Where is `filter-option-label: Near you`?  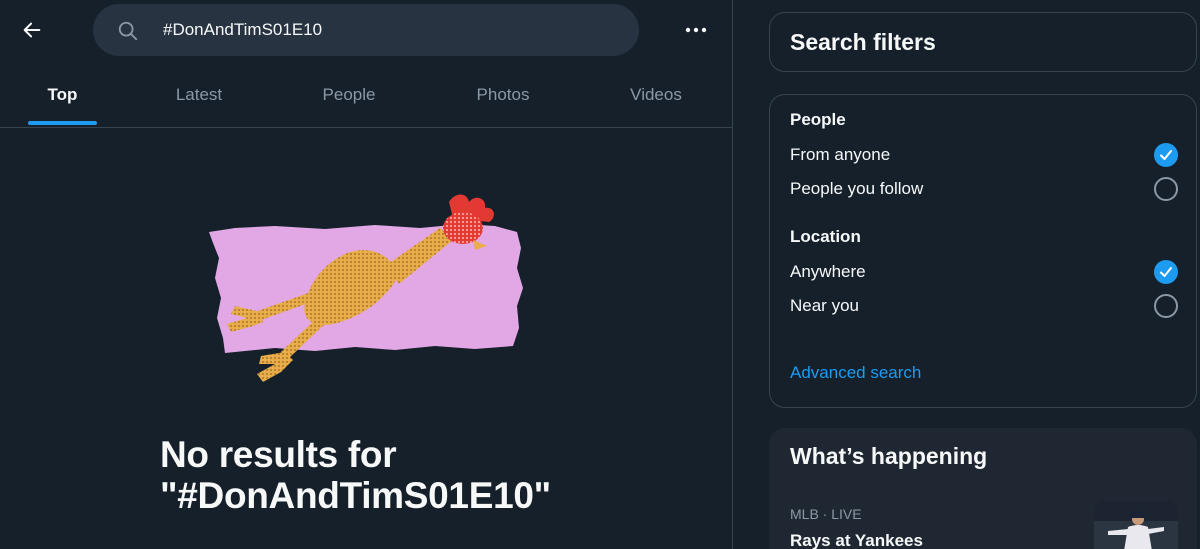
filter-option-label: Near you is located at coordinates (824, 305).